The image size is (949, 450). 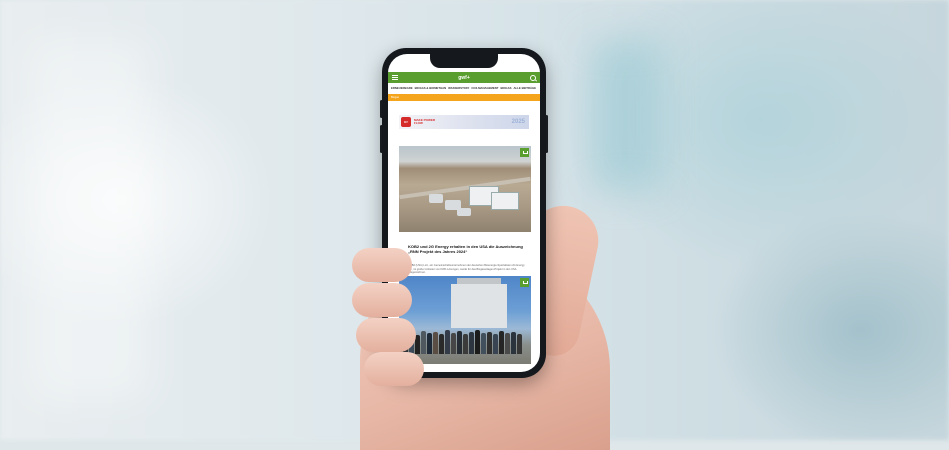 I want to click on nav-item: ALLE BEITRÄGE, so click(x=525, y=88).